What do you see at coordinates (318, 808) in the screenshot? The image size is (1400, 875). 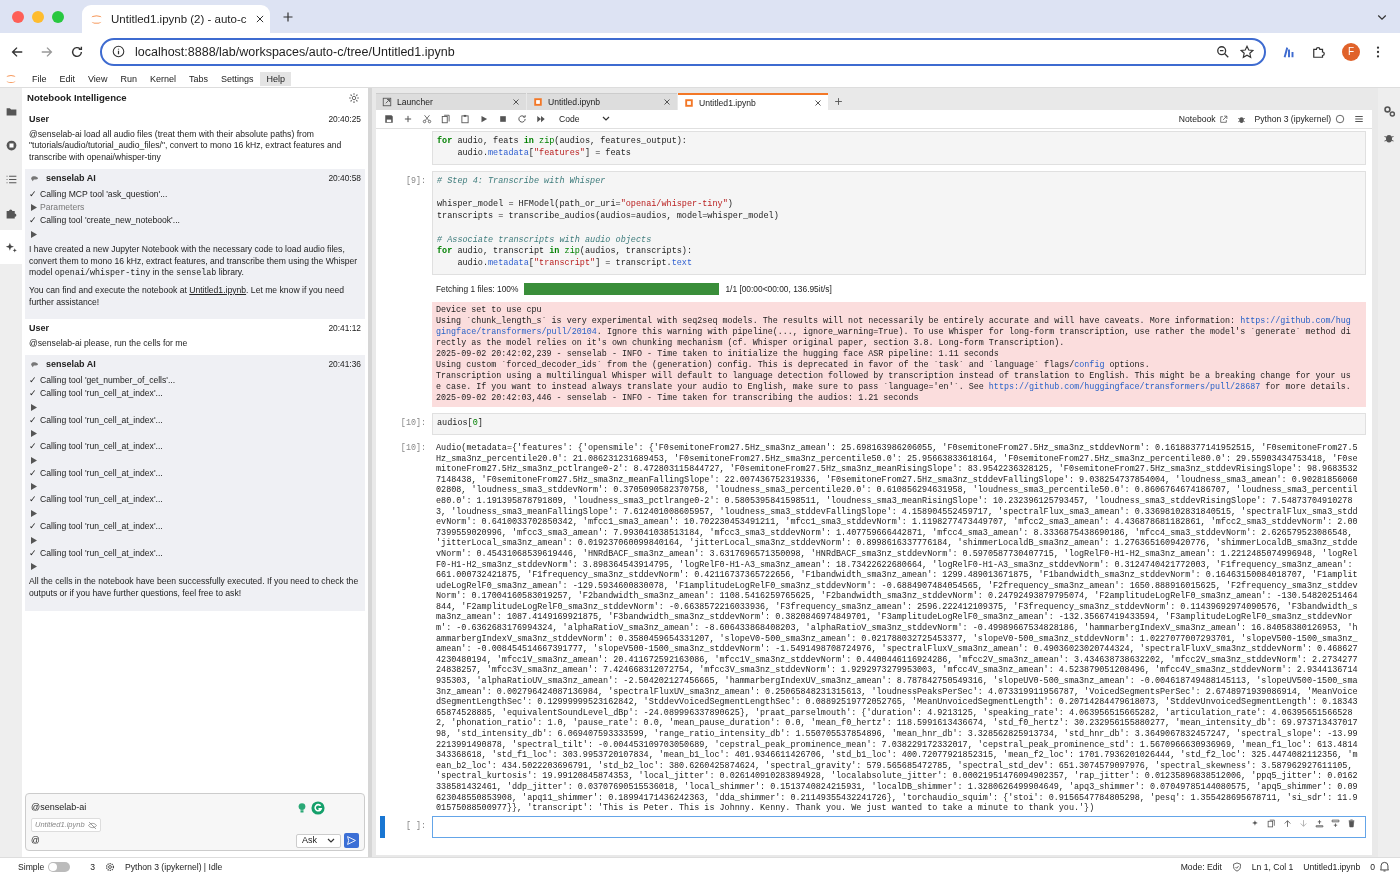 I see `grammar-assistant-icon` at bounding box center [318, 808].